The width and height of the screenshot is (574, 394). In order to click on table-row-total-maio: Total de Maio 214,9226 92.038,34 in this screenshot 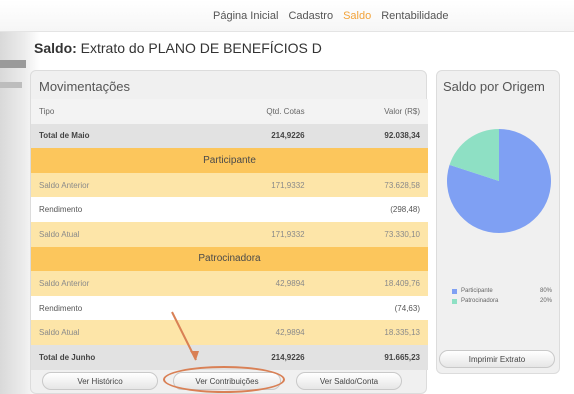, I will do `click(229, 136)`.